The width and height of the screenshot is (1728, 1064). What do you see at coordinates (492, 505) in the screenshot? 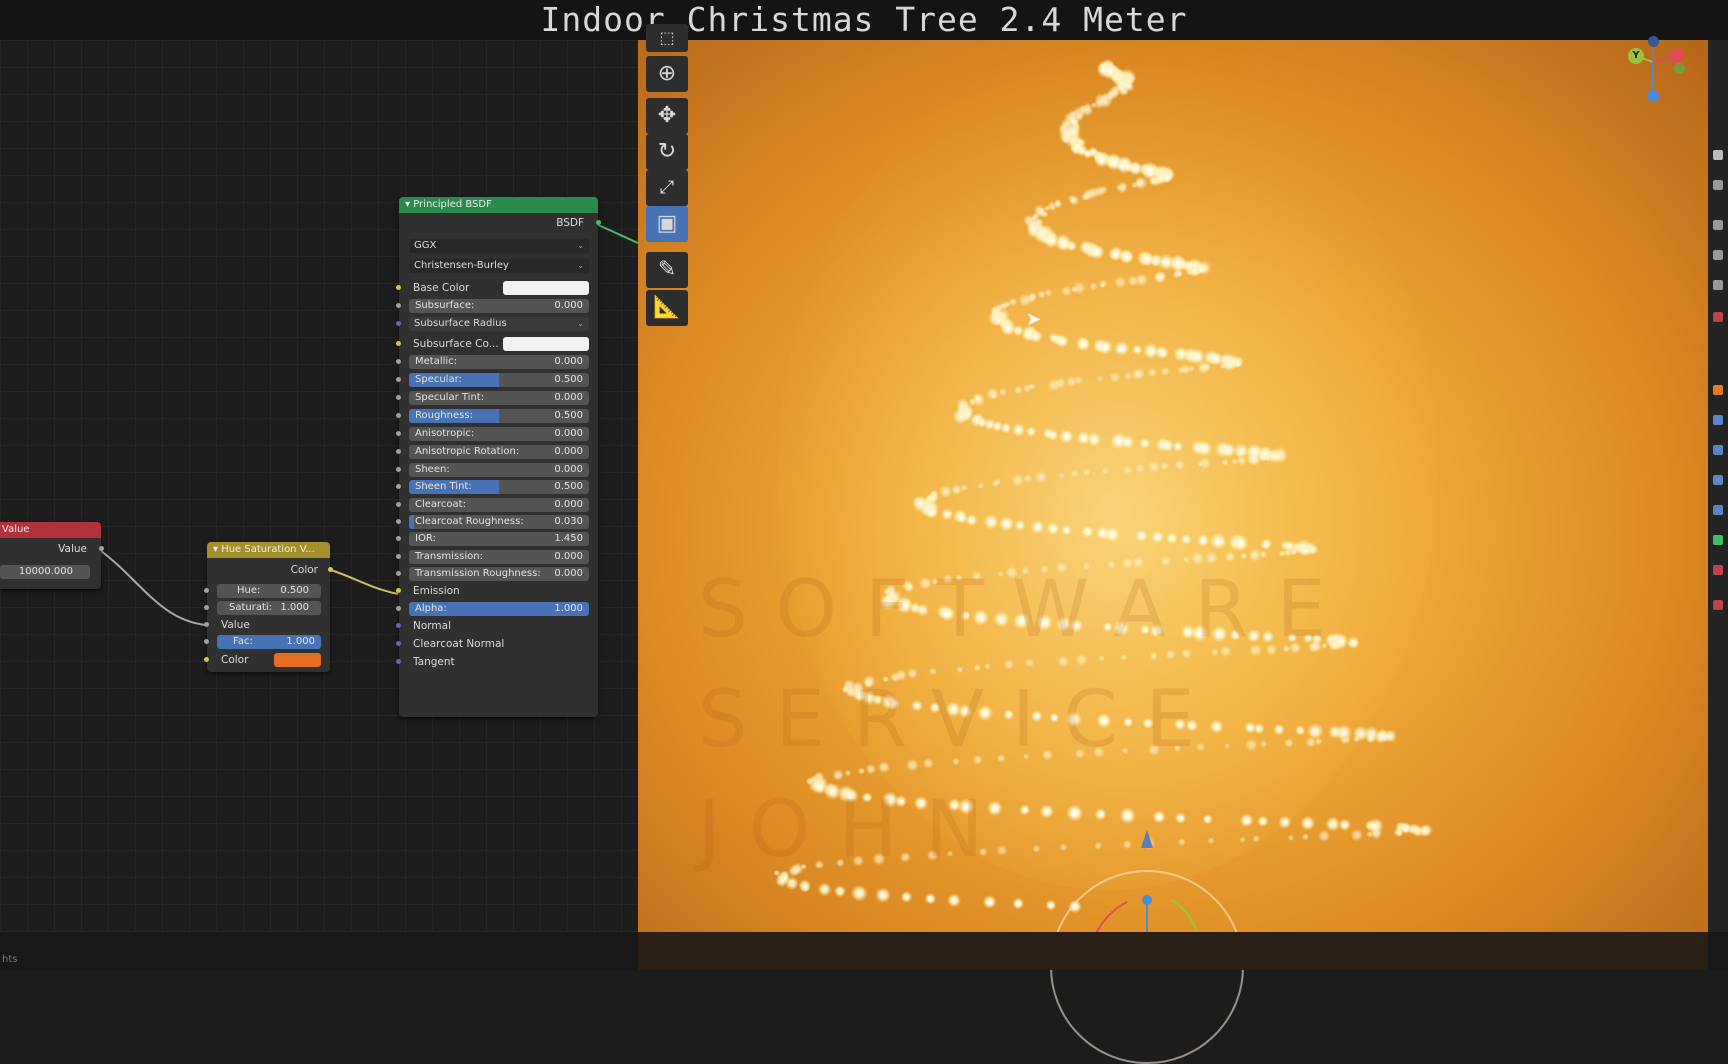
I see `clearcoat-field: Clearcoat: 0.000` at bounding box center [492, 505].